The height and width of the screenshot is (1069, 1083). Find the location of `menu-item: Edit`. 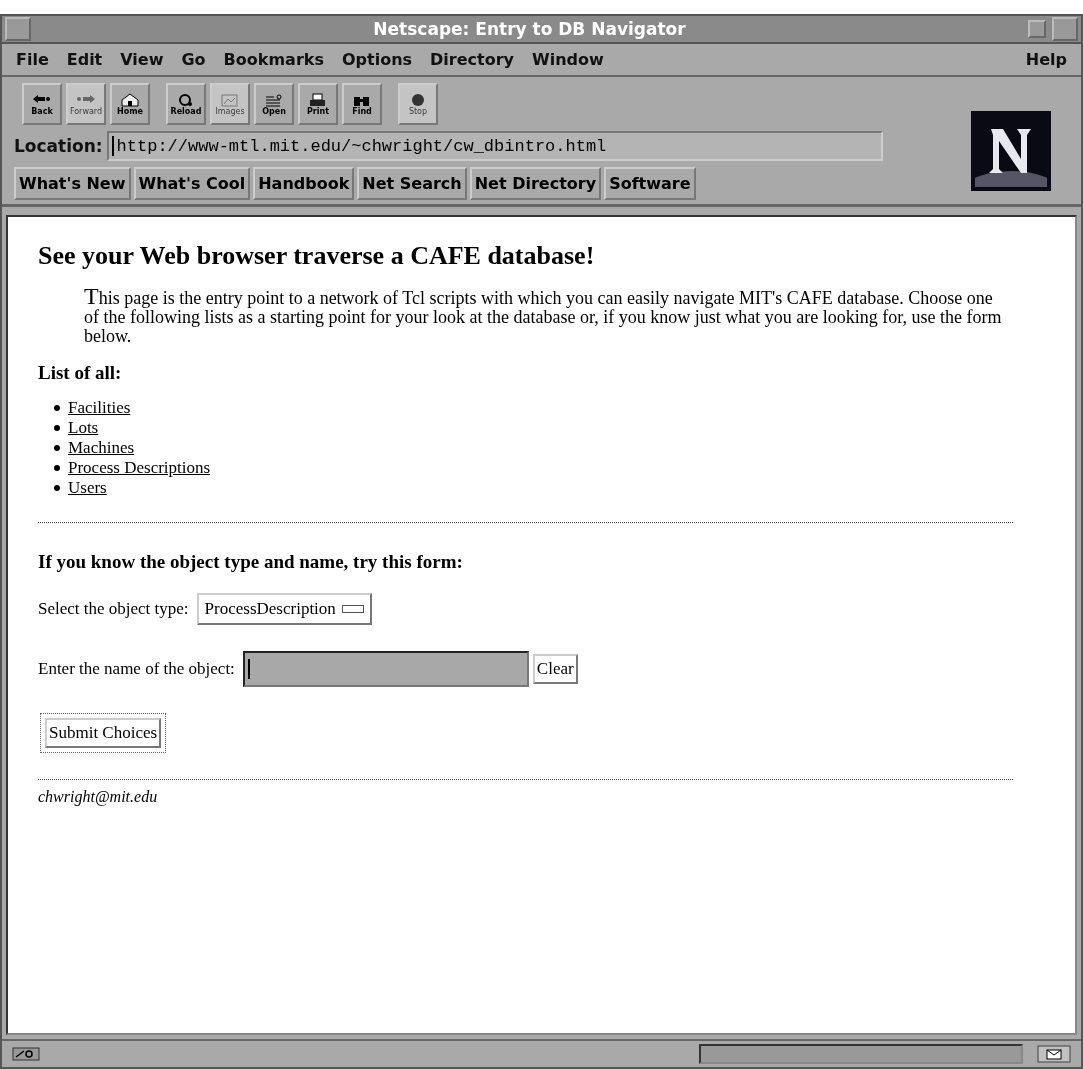

menu-item: Edit is located at coordinates (84, 59).